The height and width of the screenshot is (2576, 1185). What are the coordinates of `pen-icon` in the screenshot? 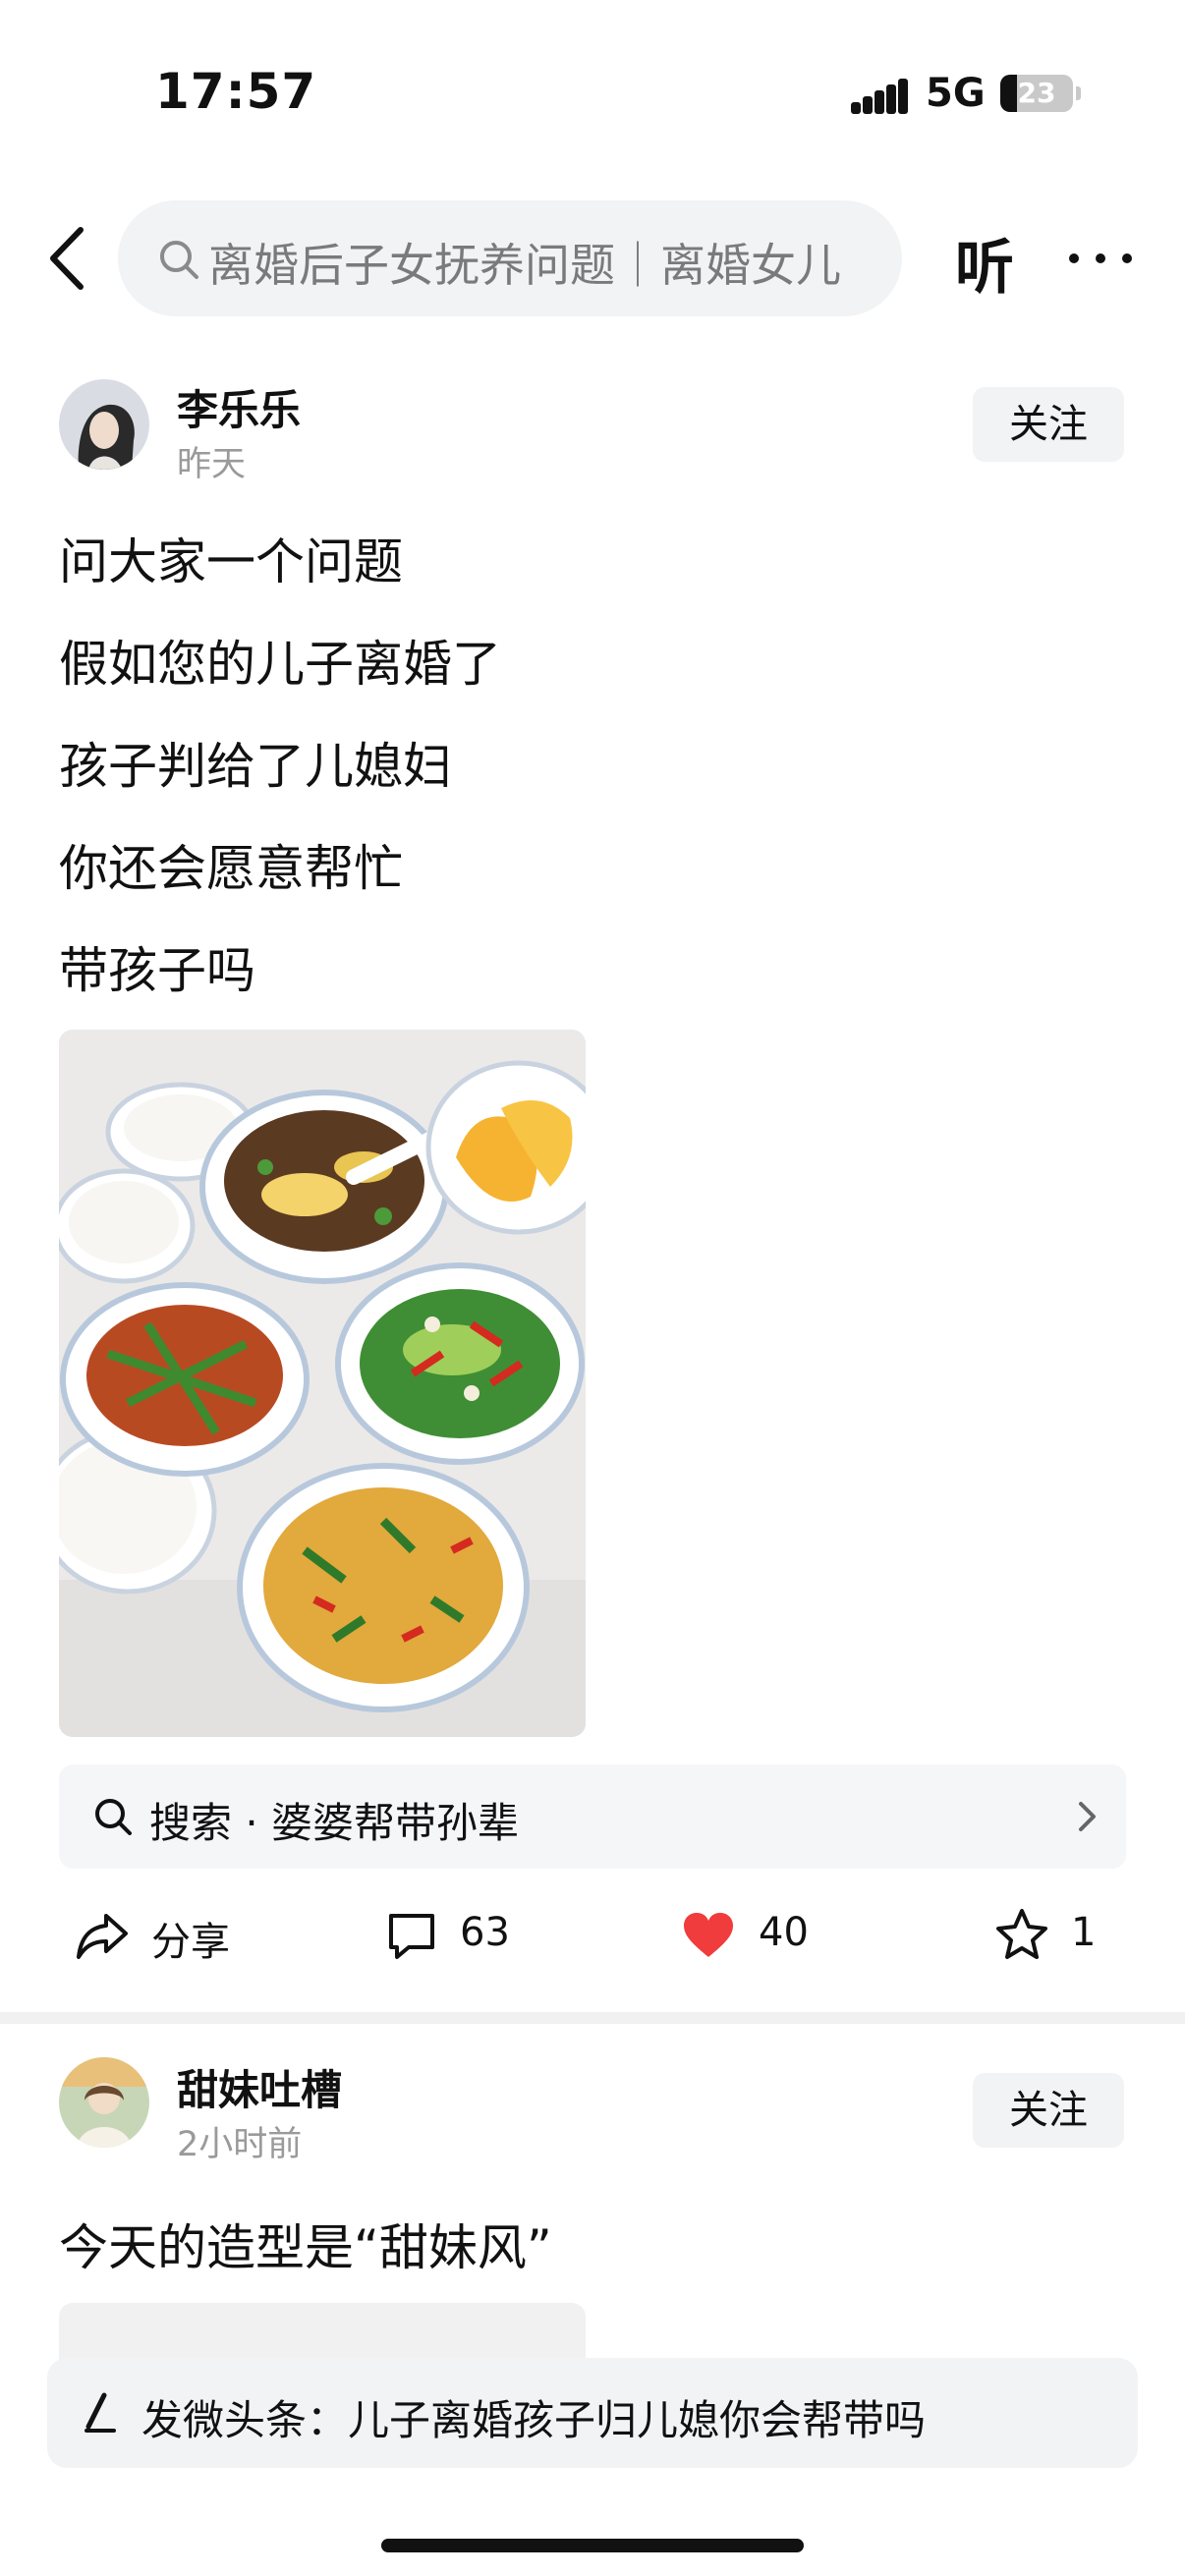 It's located at (100, 2412).